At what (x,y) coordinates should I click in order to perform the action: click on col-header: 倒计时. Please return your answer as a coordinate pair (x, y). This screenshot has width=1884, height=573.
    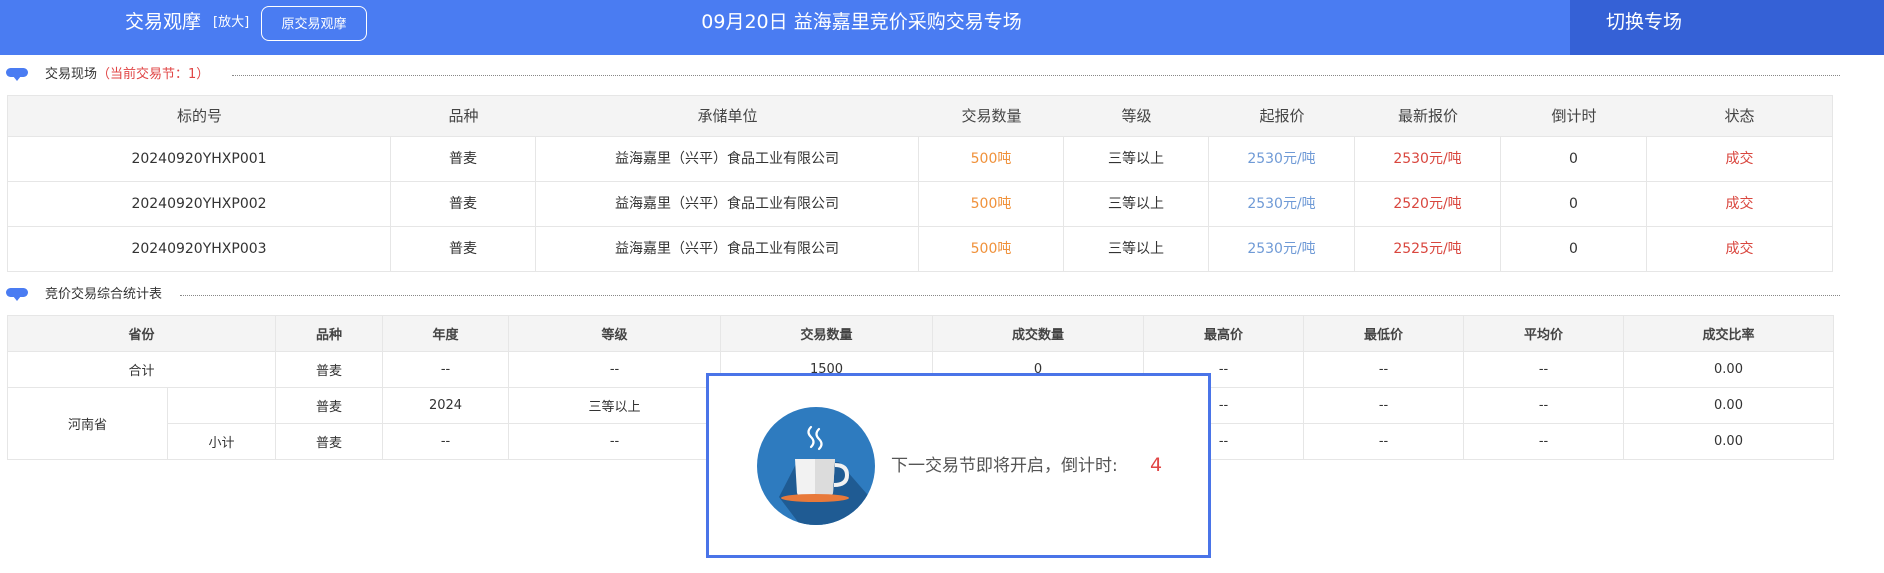
    Looking at the image, I should click on (1574, 116).